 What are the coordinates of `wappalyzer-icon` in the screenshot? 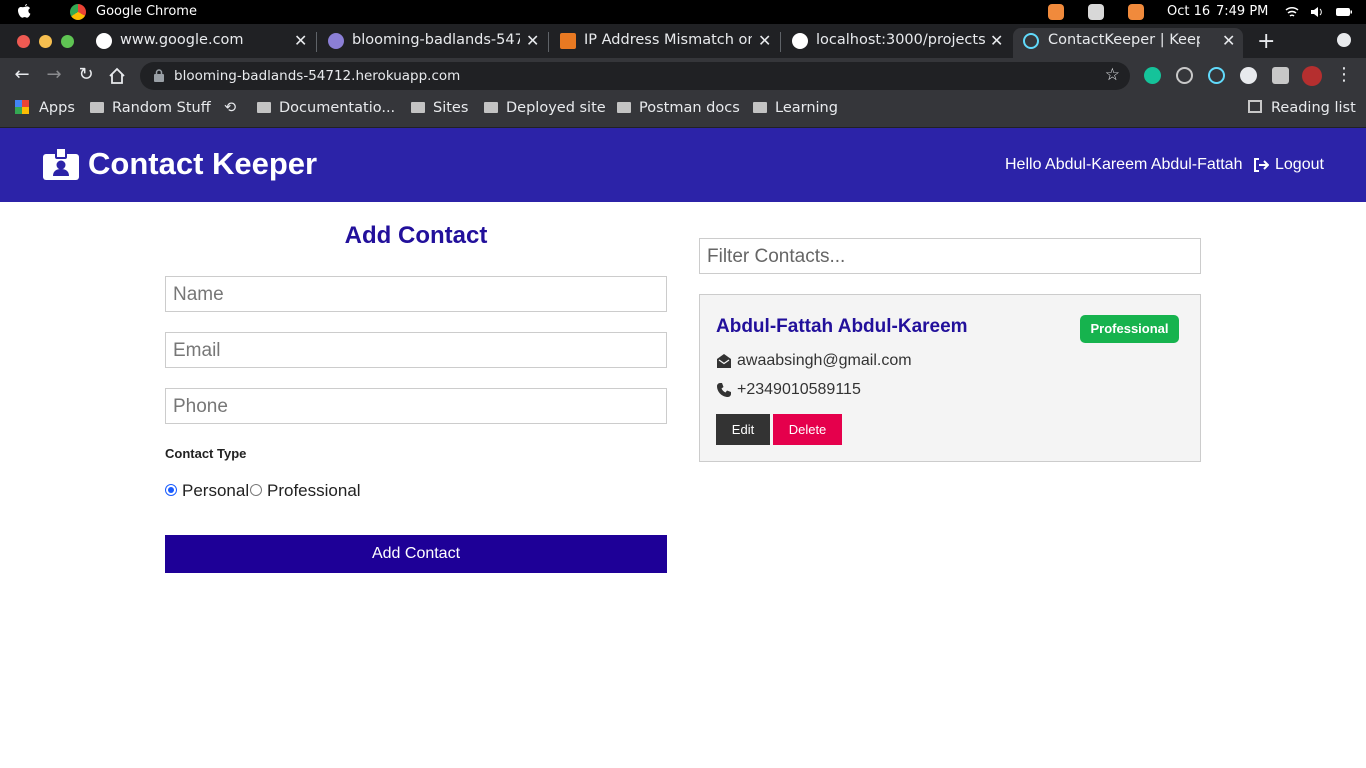 It's located at (1248, 75).